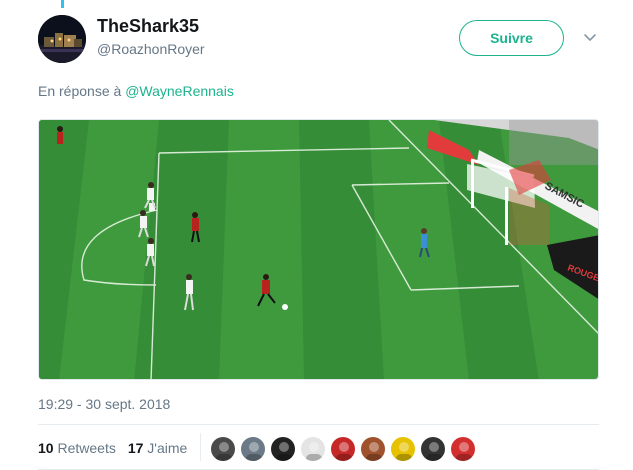  I want to click on avatar-red-icon, so click(343, 449).